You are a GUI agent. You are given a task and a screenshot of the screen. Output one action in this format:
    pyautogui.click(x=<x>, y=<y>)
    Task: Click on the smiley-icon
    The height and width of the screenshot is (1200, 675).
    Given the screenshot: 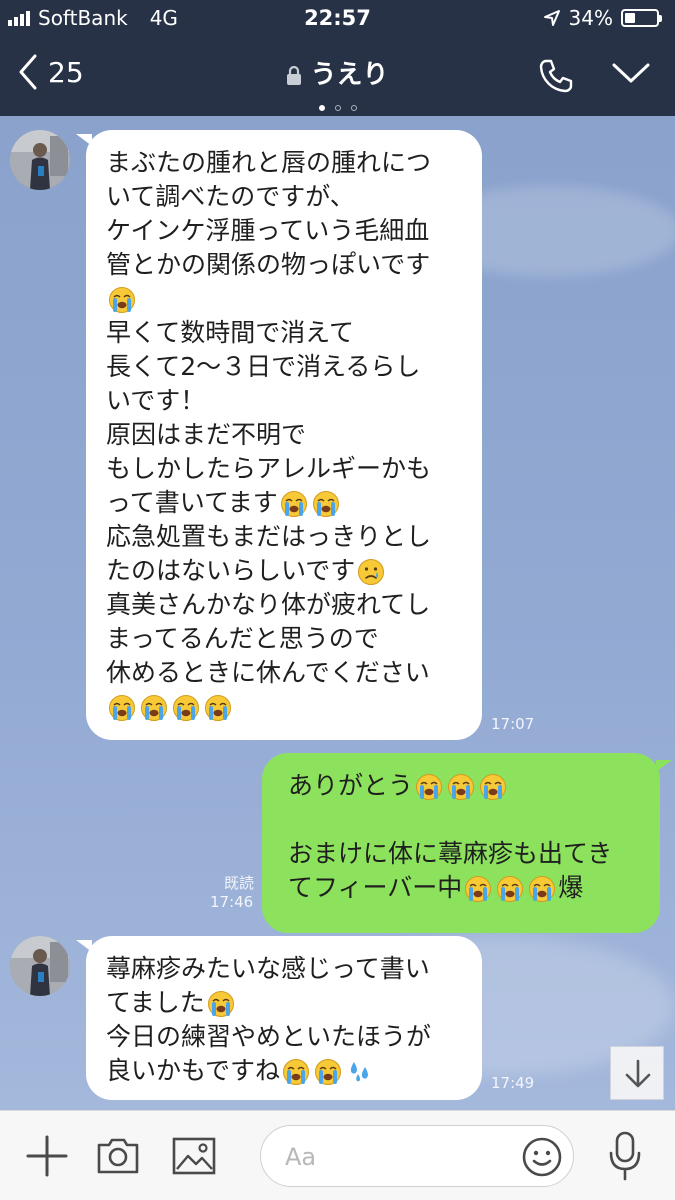 What is the action you would take?
    pyautogui.click(x=542, y=1157)
    